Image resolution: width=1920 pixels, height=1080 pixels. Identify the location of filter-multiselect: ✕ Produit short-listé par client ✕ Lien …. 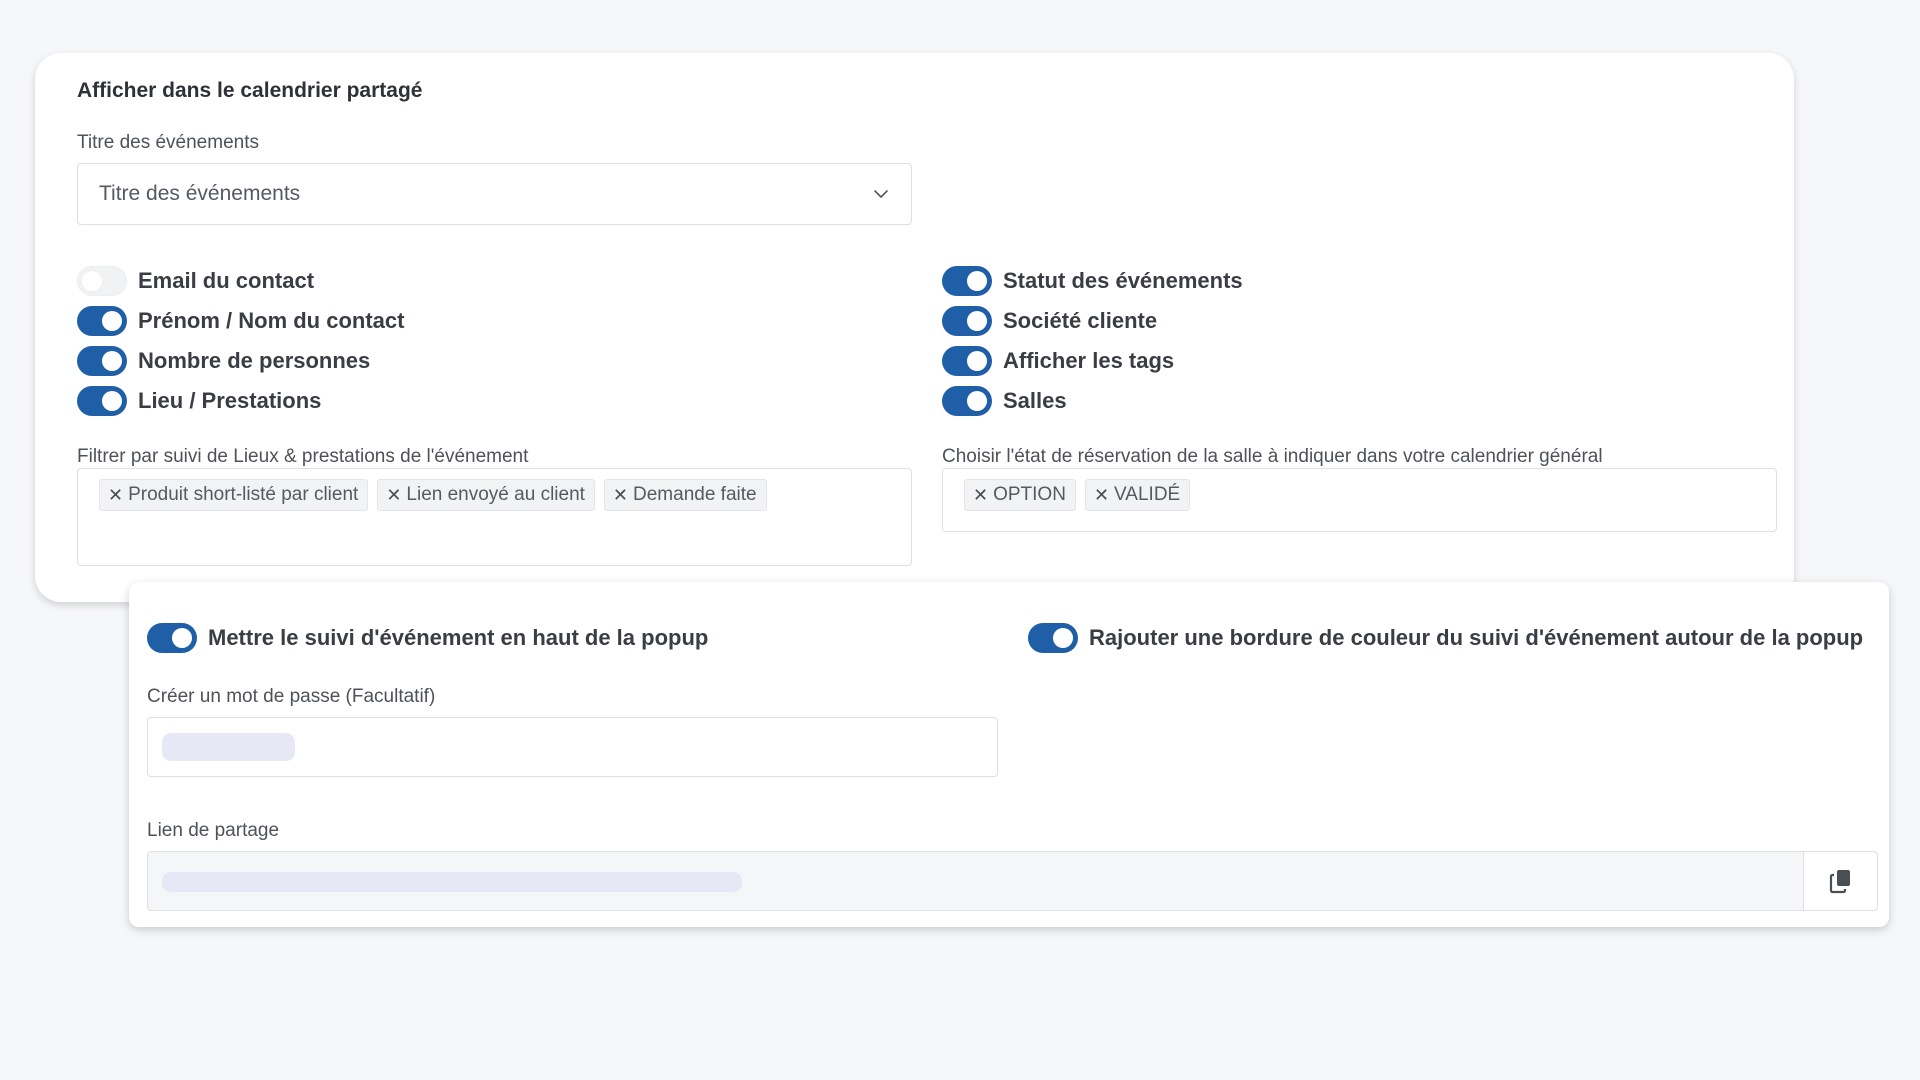
(494, 517).